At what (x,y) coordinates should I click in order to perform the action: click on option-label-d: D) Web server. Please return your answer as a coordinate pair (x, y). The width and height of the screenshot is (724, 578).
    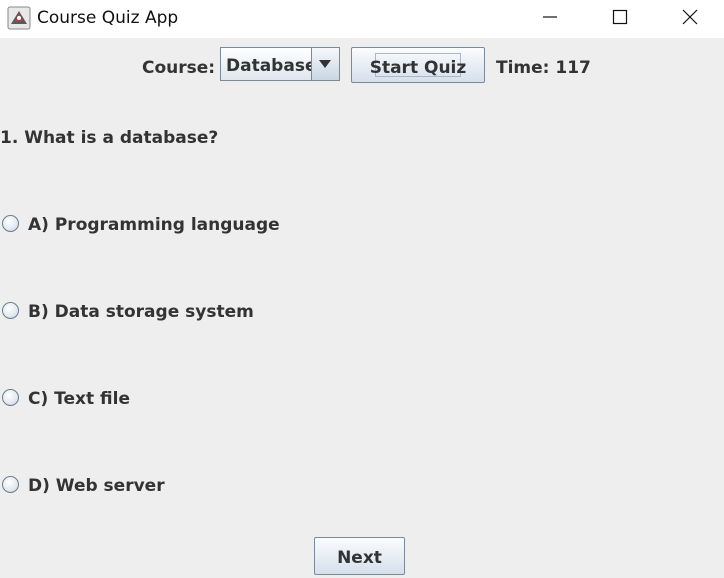
    Looking at the image, I should click on (96, 486).